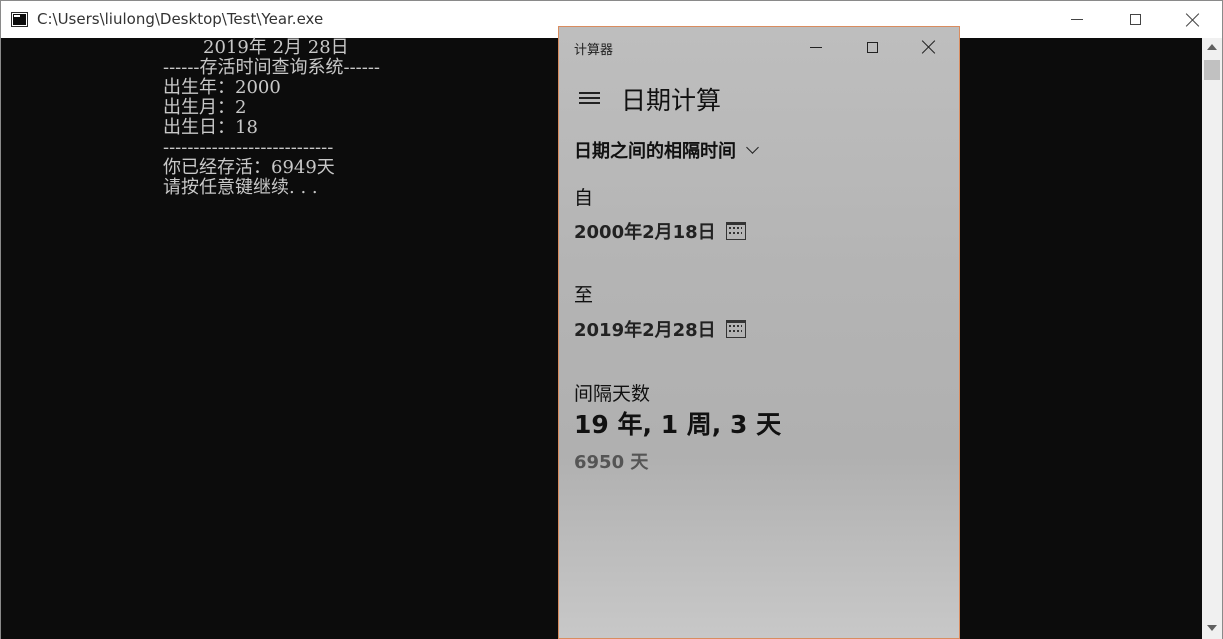  What do you see at coordinates (1212, 338) in the screenshot?
I see `console-scrollbar` at bounding box center [1212, 338].